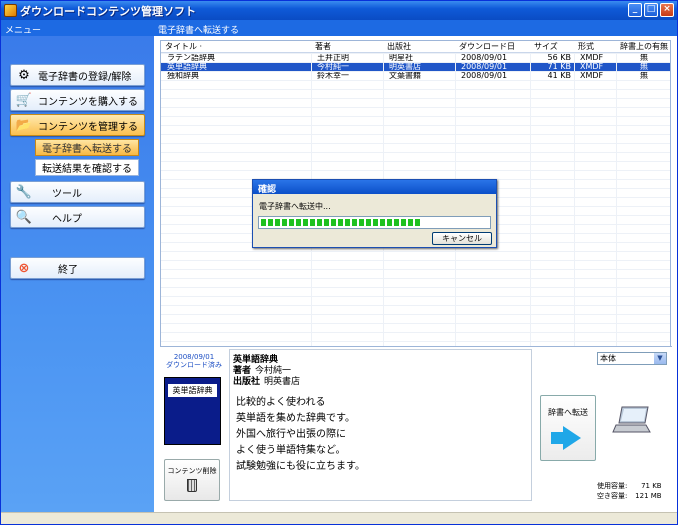 The image size is (678, 525). What do you see at coordinates (667, 10) in the screenshot?
I see `close-window-button: ×` at bounding box center [667, 10].